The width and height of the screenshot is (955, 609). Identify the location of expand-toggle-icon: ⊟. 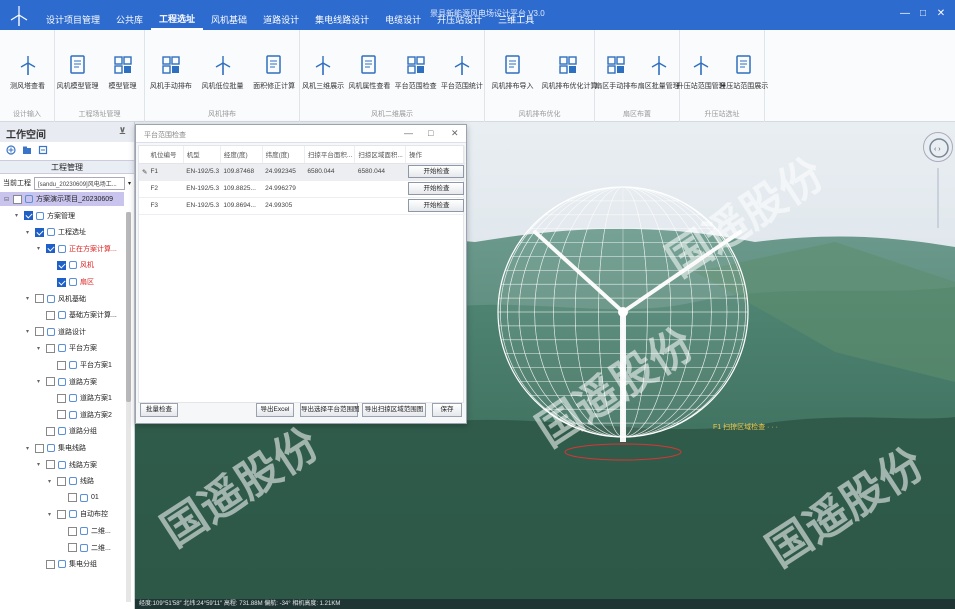
(7, 199).